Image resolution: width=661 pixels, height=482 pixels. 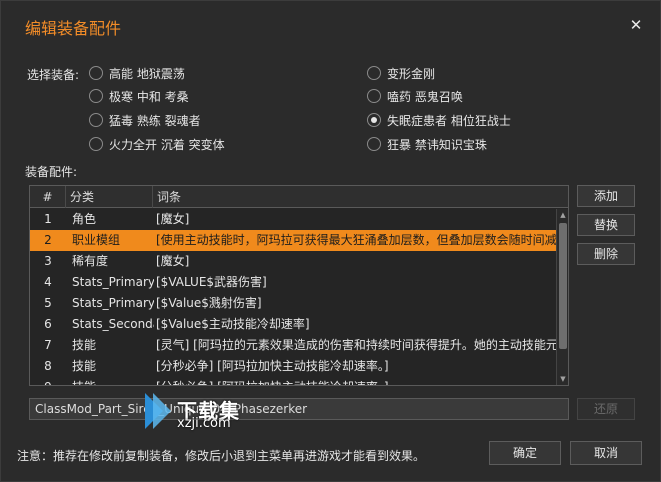 I want to click on radio-label: 猛毒 熟练 裂魂者, so click(x=155, y=120).